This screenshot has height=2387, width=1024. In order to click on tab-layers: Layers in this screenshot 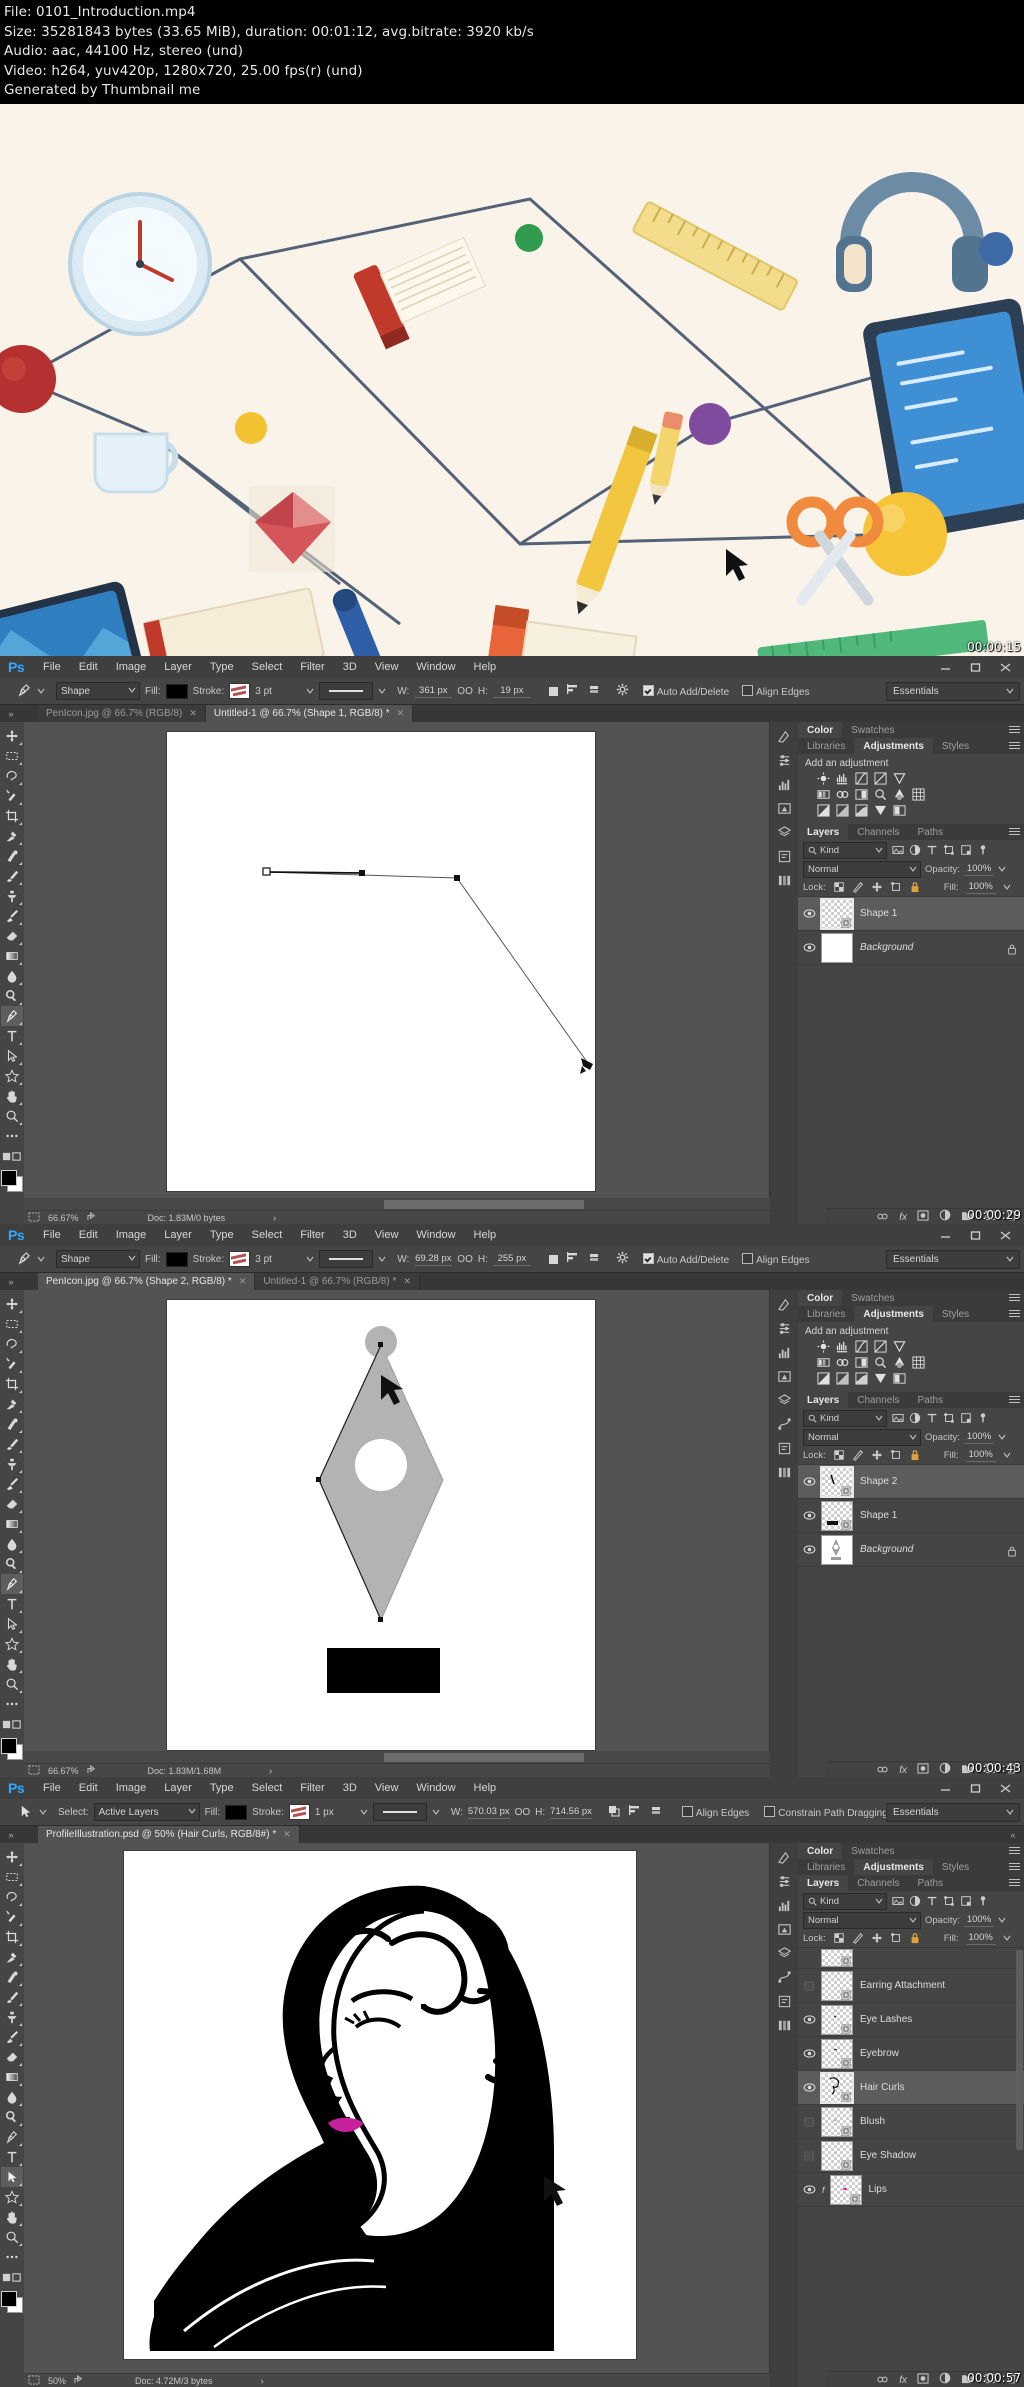, I will do `click(823, 832)`.